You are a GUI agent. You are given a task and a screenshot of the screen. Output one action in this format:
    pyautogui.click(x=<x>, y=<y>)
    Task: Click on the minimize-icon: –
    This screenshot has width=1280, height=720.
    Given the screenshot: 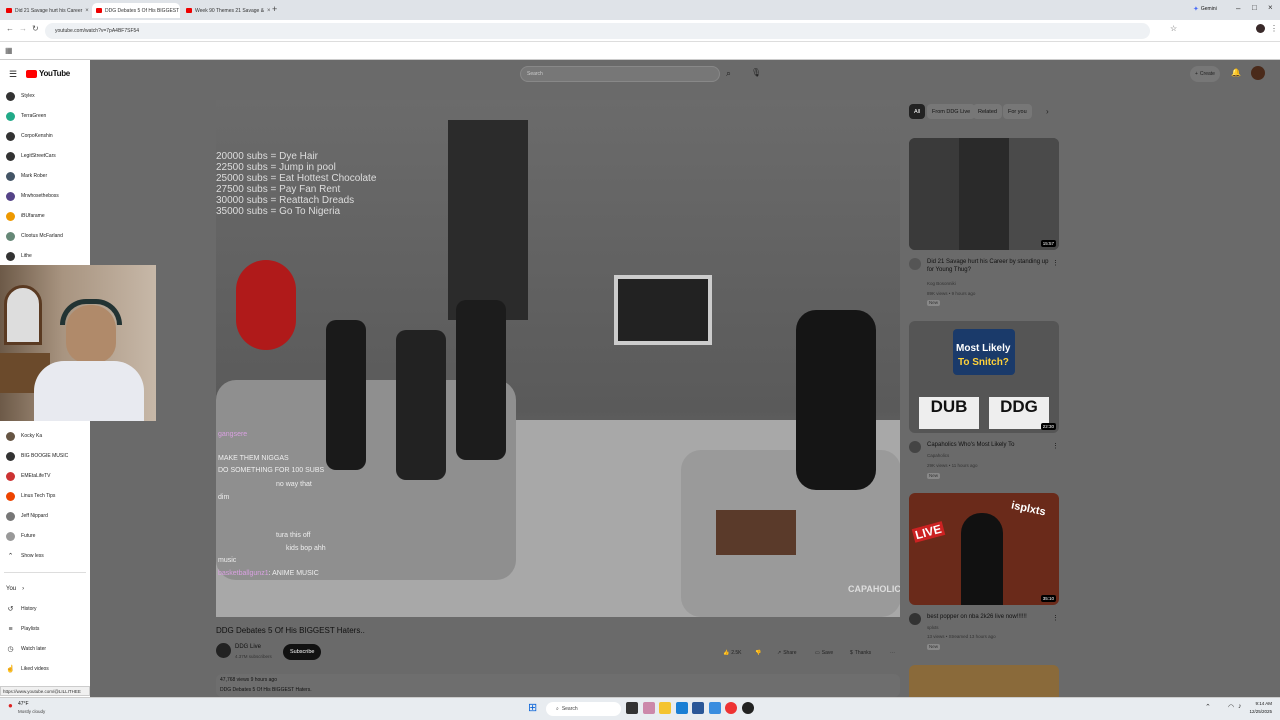 What is the action you would take?
    pyautogui.click(x=1238, y=8)
    